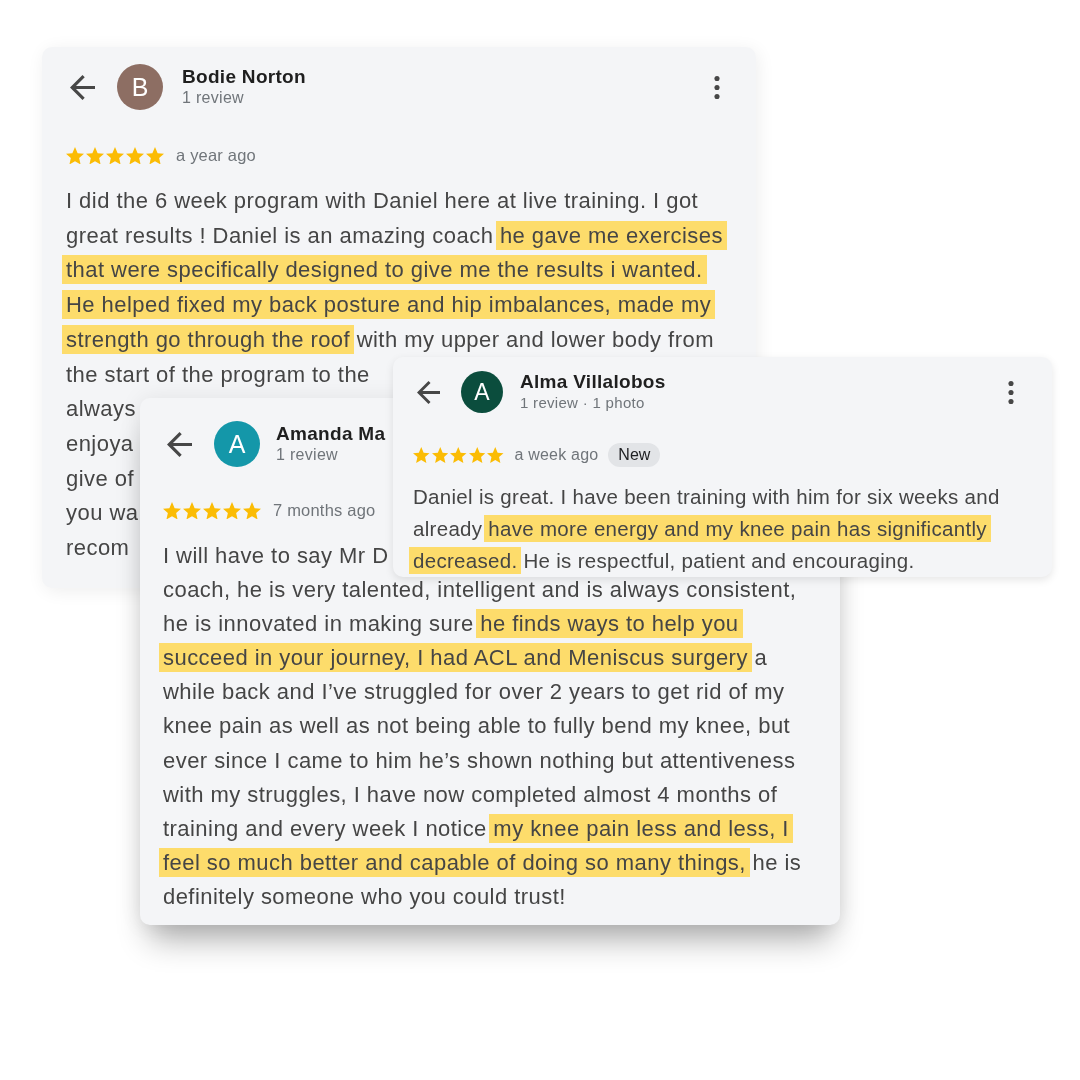 The height and width of the screenshot is (1080, 1080). What do you see at coordinates (634, 455) in the screenshot?
I see `new-badge: New` at bounding box center [634, 455].